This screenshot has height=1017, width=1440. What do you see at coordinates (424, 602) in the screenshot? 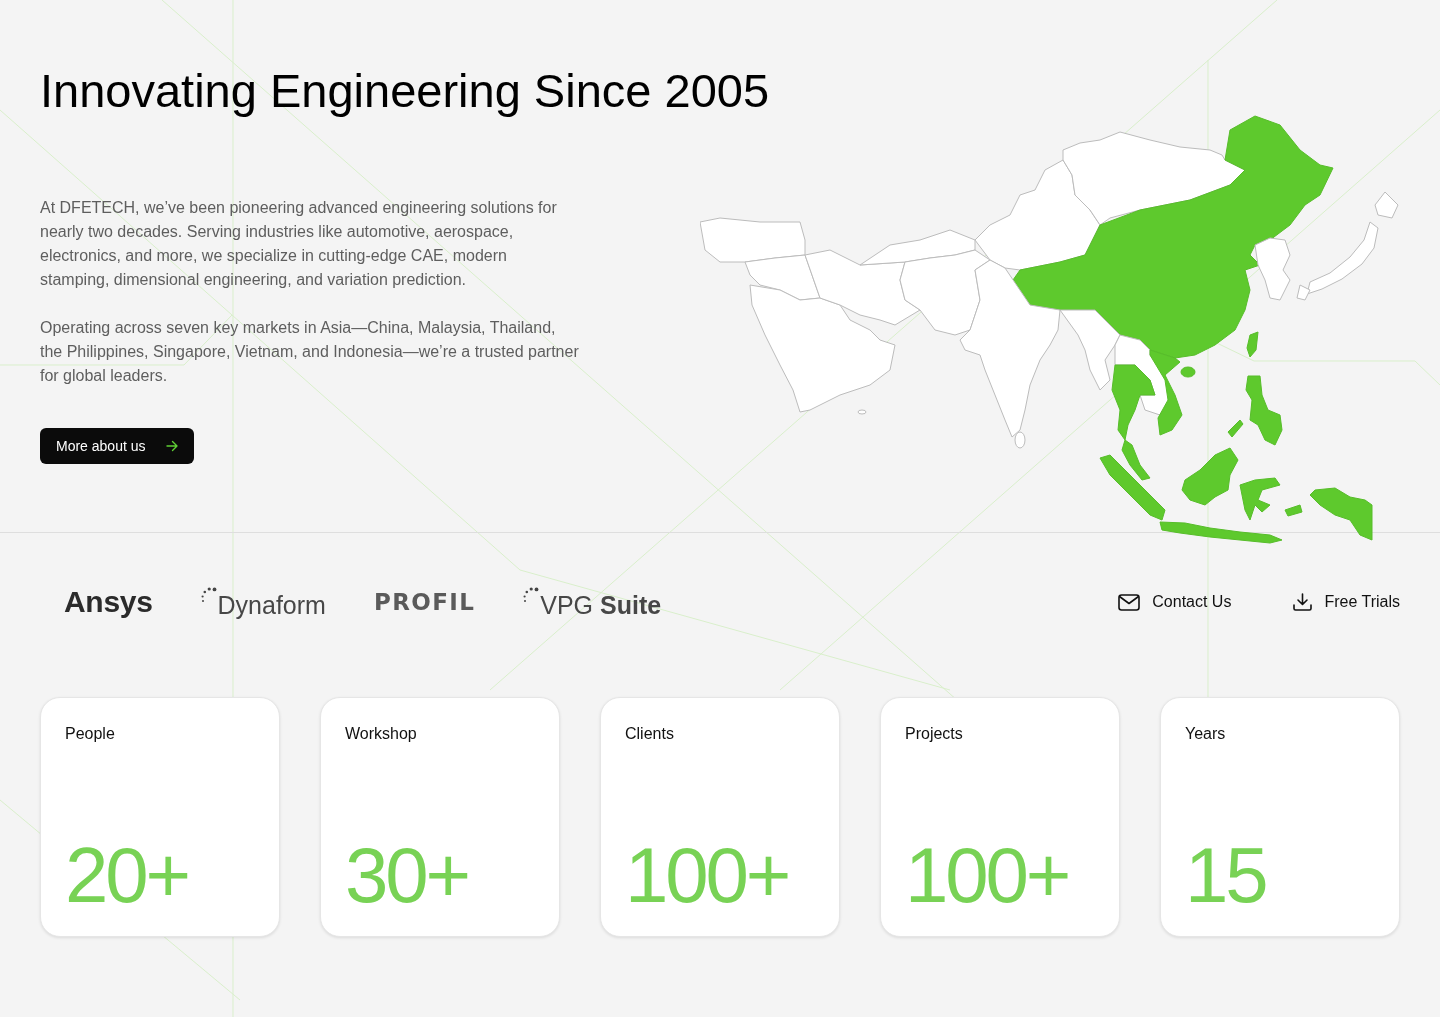
I see `partner-logo: PROFIL` at bounding box center [424, 602].